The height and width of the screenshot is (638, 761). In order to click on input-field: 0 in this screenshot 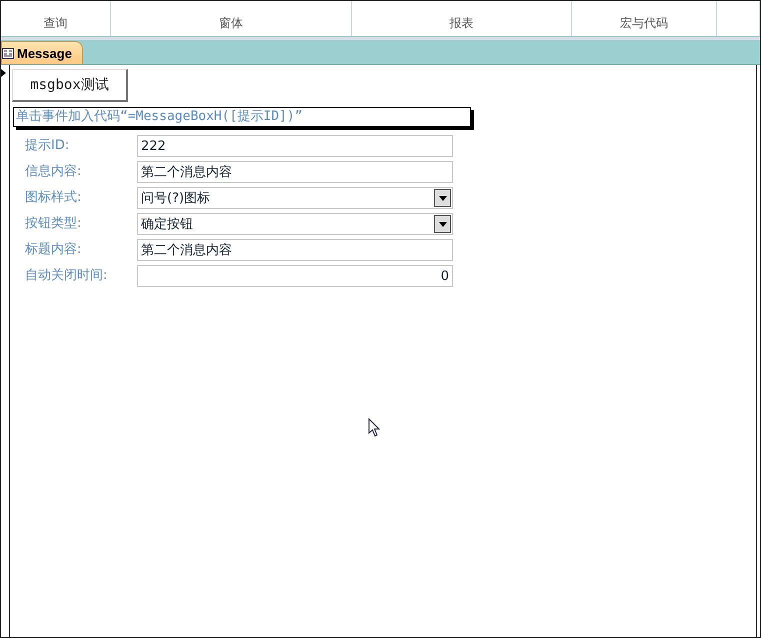, I will do `click(295, 276)`.